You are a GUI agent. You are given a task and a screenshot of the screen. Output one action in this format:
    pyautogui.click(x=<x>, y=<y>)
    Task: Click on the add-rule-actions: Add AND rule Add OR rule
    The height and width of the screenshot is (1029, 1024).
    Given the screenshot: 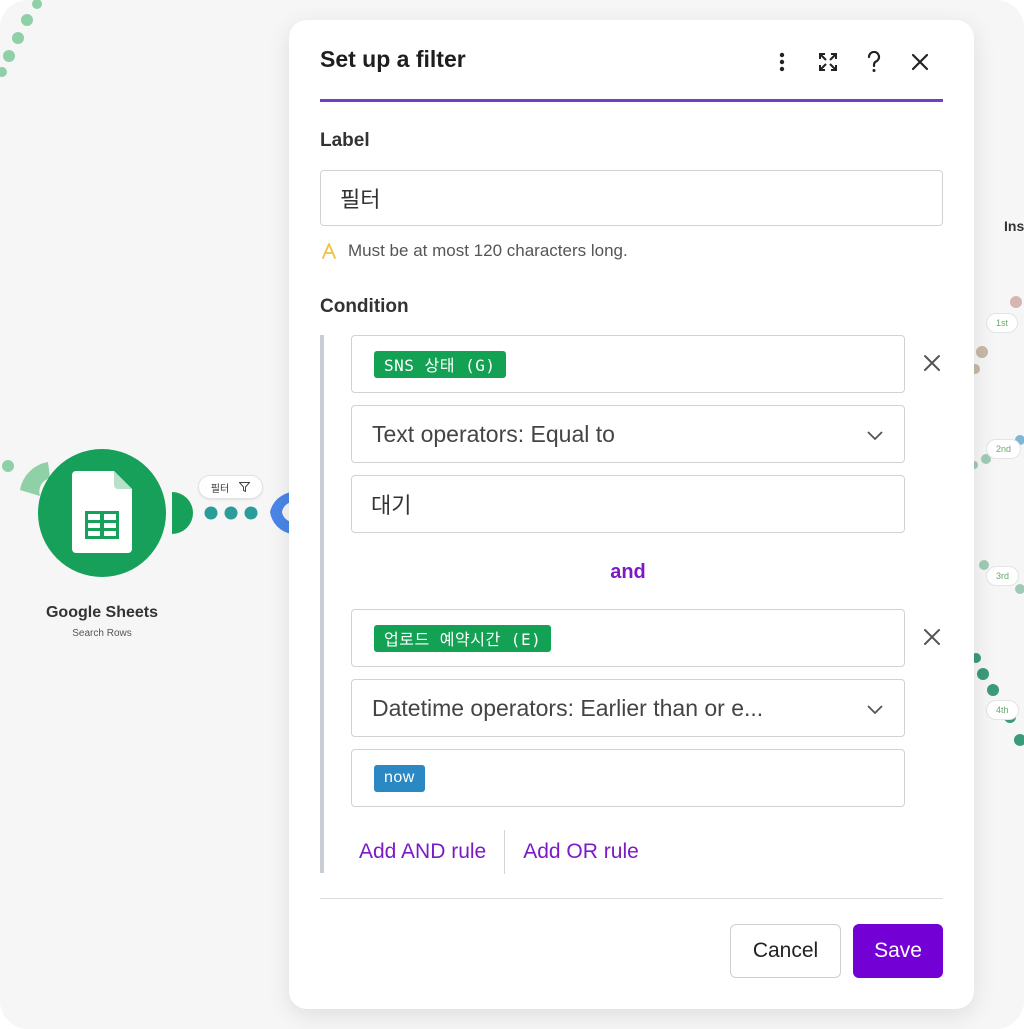 What is the action you would take?
    pyautogui.click(x=499, y=852)
    